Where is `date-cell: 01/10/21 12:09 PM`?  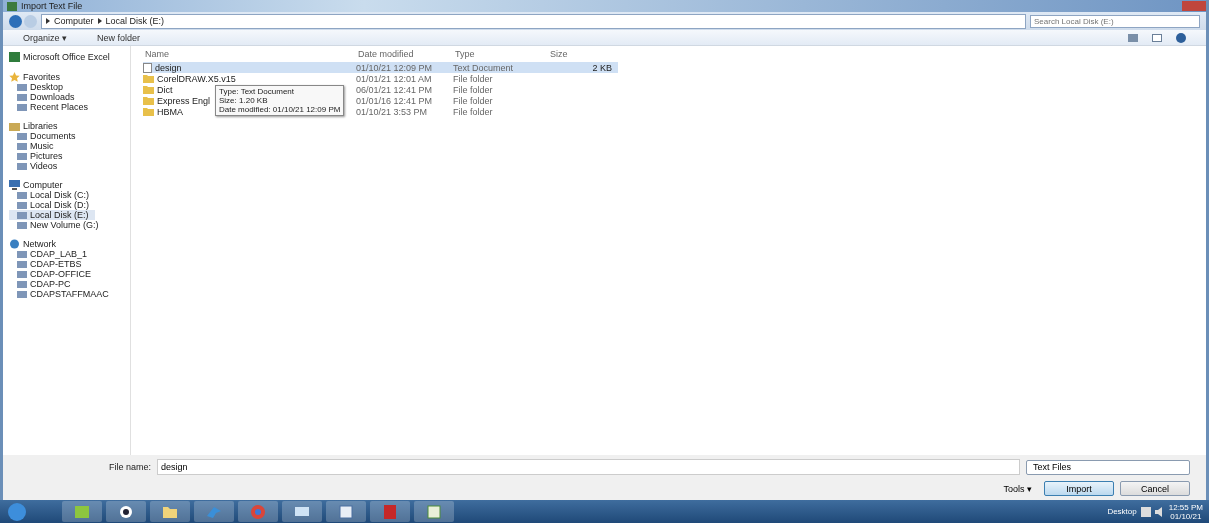
date-cell: 01/10/21 12:09 PM is located at coordinates (404, 67).